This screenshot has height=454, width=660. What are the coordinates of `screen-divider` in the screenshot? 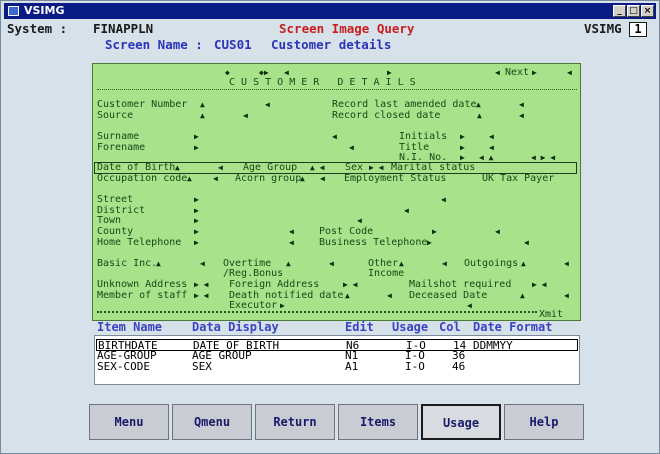 It's located at (317, 312).